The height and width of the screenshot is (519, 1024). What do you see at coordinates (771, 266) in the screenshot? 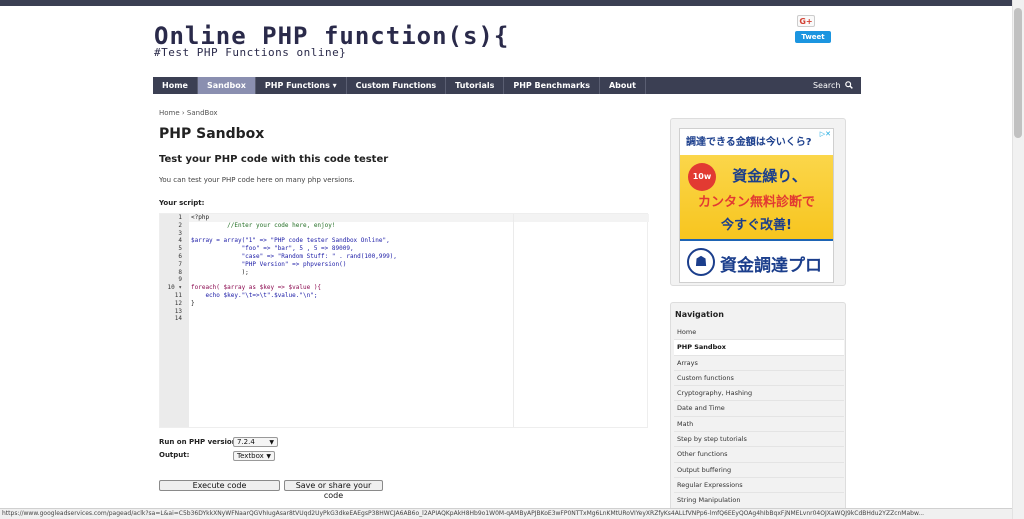
I see `ad-brand: 資金調達プロ` at bounding box center [771, 266].